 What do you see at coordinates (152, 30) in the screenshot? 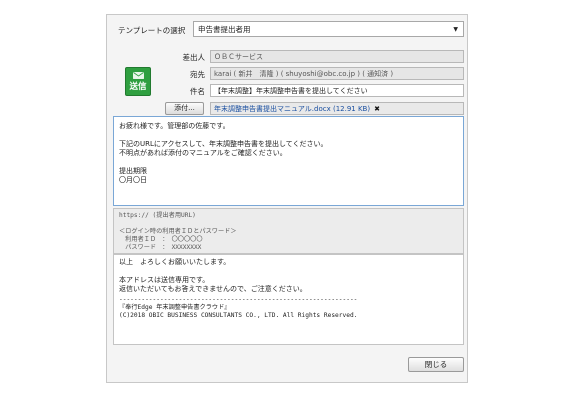
I see `template-label: テンプレートの選択` at bounding box center [152, 30].